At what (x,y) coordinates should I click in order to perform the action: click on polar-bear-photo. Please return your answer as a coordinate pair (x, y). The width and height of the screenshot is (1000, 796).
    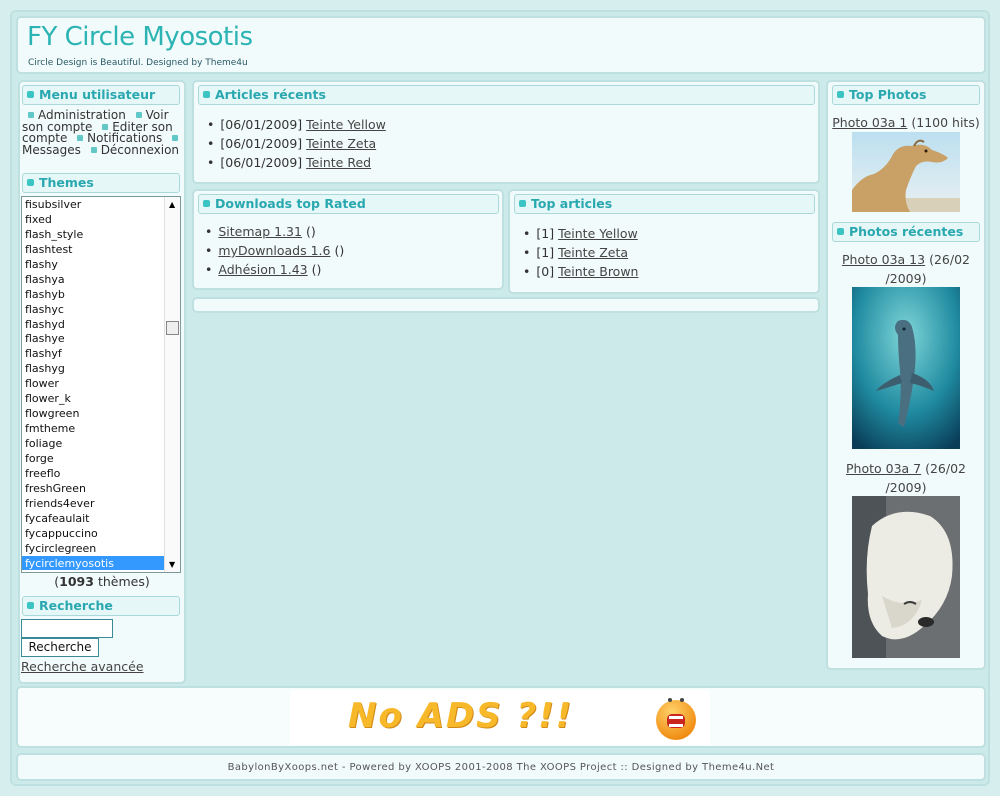
    Looking at the image, I should click on (906, 577).